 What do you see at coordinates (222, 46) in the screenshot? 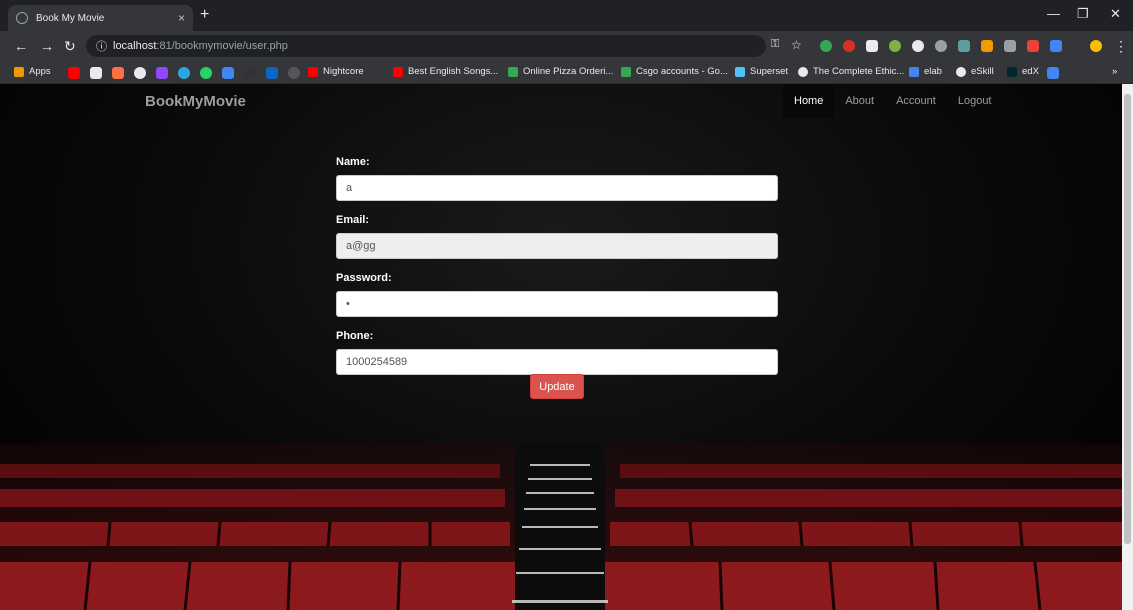
I see `url-path: :81/bookmymovie/user.php` at bounding box center [222, 46].